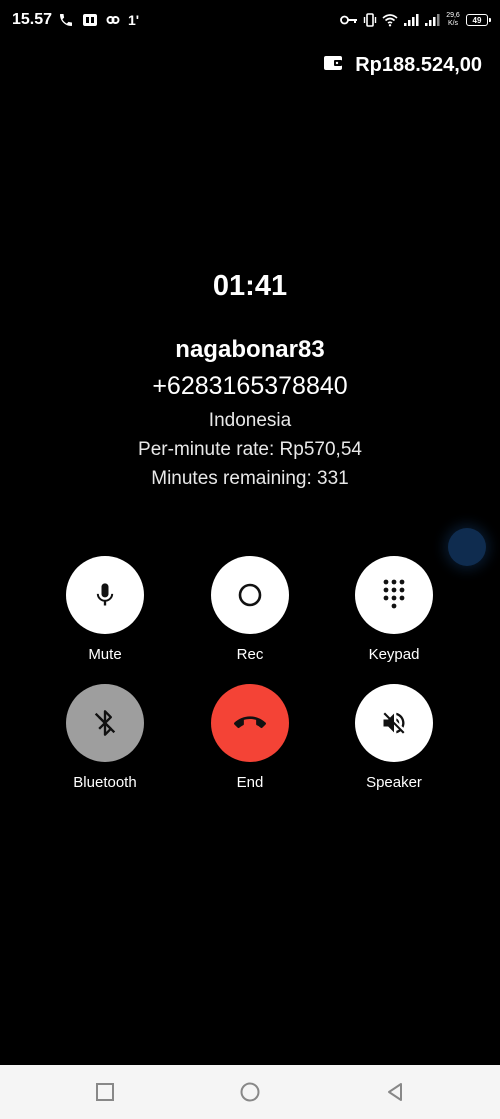 The height and width of the screenshot is (1119, 500). What do you see at coordinates (105, 1092) in the screenshot?
I see `recent-apps-icon` at bounding box center [105, 1092].